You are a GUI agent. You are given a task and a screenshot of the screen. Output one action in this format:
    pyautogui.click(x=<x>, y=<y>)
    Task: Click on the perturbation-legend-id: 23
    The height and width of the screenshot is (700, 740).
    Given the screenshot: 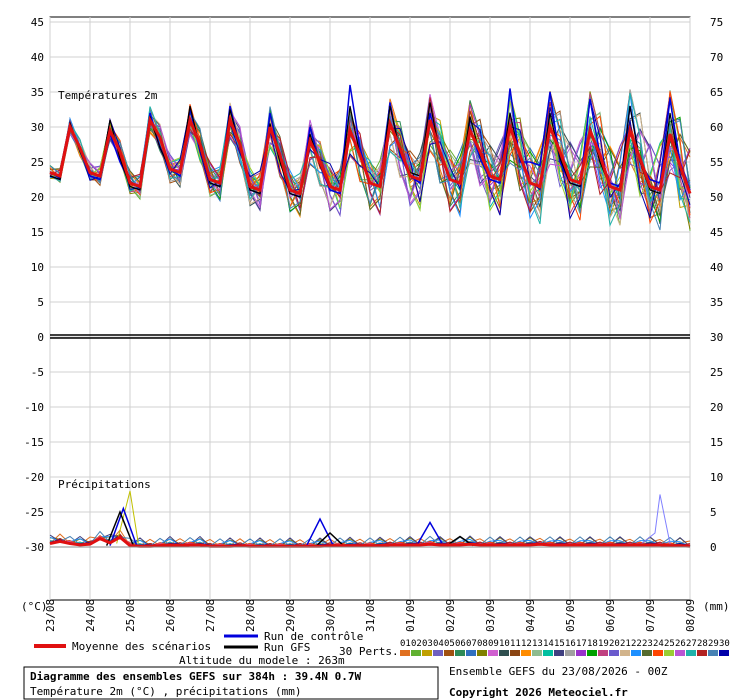 What is the action you would take?
    pyautogui.click(x=647, y=644)
    